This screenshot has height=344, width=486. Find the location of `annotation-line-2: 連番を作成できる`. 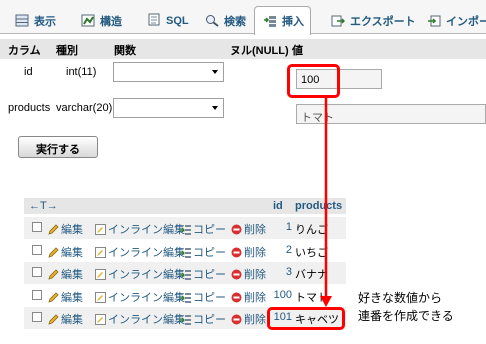

annotation-line-2: 連番を作成できる is located at coordinates (406, 316).